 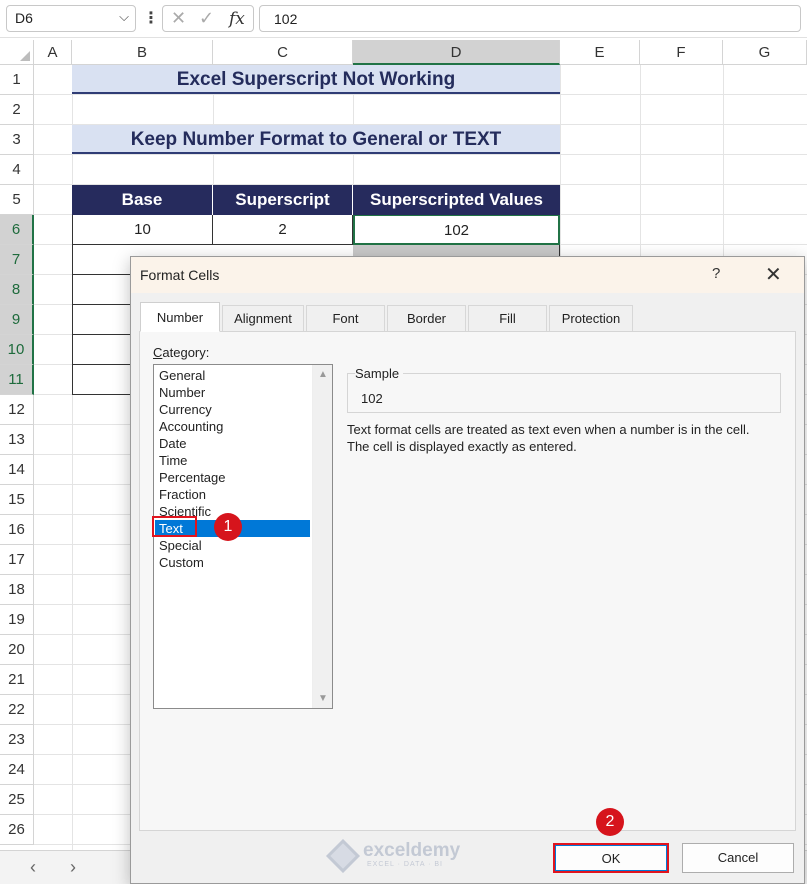 I want to click on table-cell-b6: 10, so click(x=142, y=230).